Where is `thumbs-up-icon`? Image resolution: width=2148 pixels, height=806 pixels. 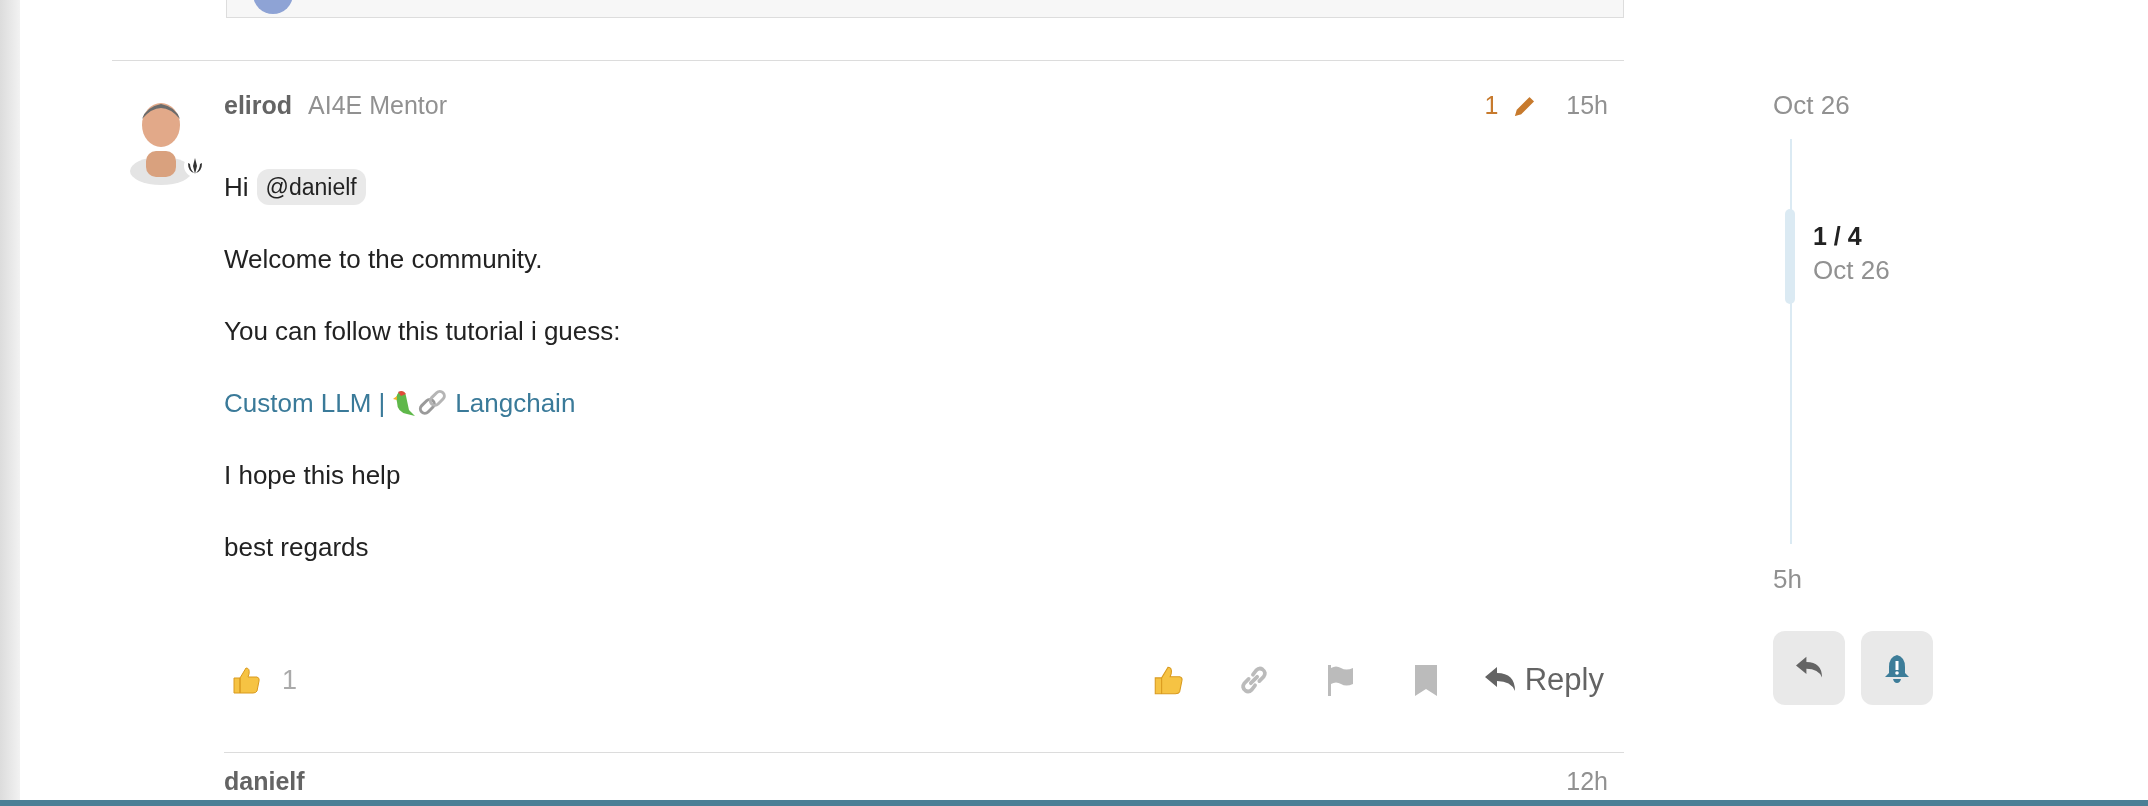 thumbs-up-icon is located at coordinates (246, 680).